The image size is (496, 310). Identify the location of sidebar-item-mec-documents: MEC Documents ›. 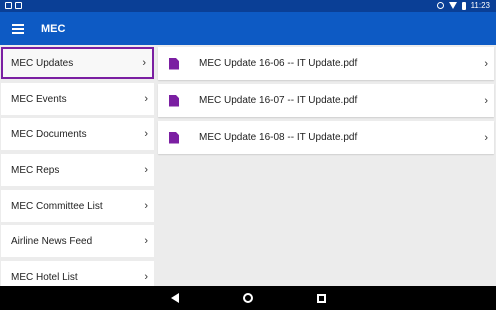
(77, 134).